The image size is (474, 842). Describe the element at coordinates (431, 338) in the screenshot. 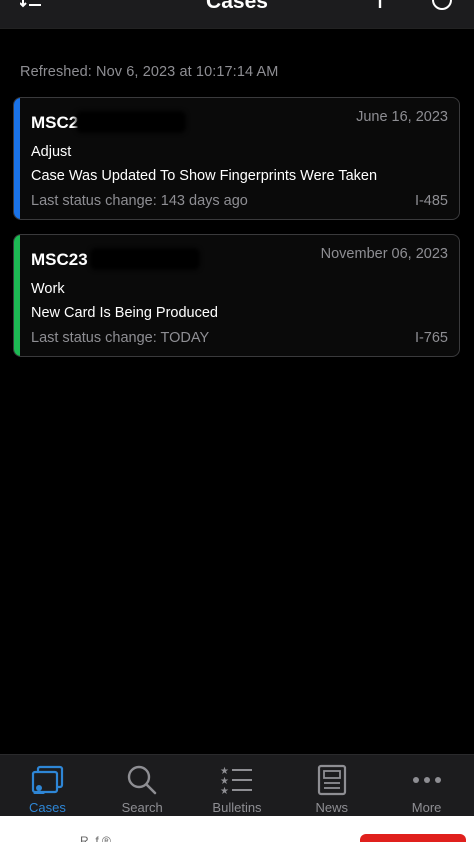

I see `case-form-number: I-765` at that location.